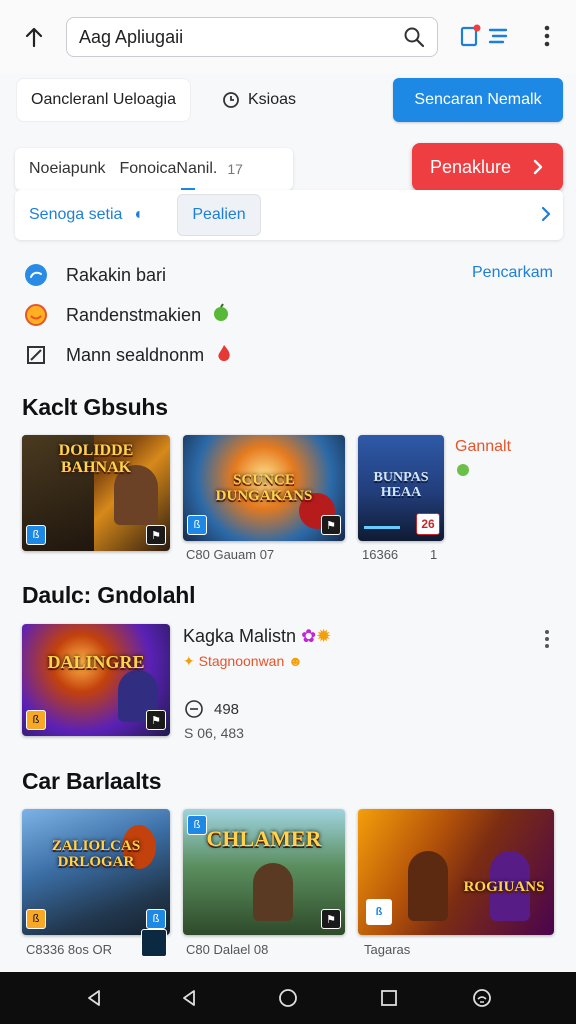 The height and width of the screenshot is (1024, 576). Describe the element at coordinates (456, 872) in the screenshot. I see `game-thumb-6: ROGIUANS ß` at that location.